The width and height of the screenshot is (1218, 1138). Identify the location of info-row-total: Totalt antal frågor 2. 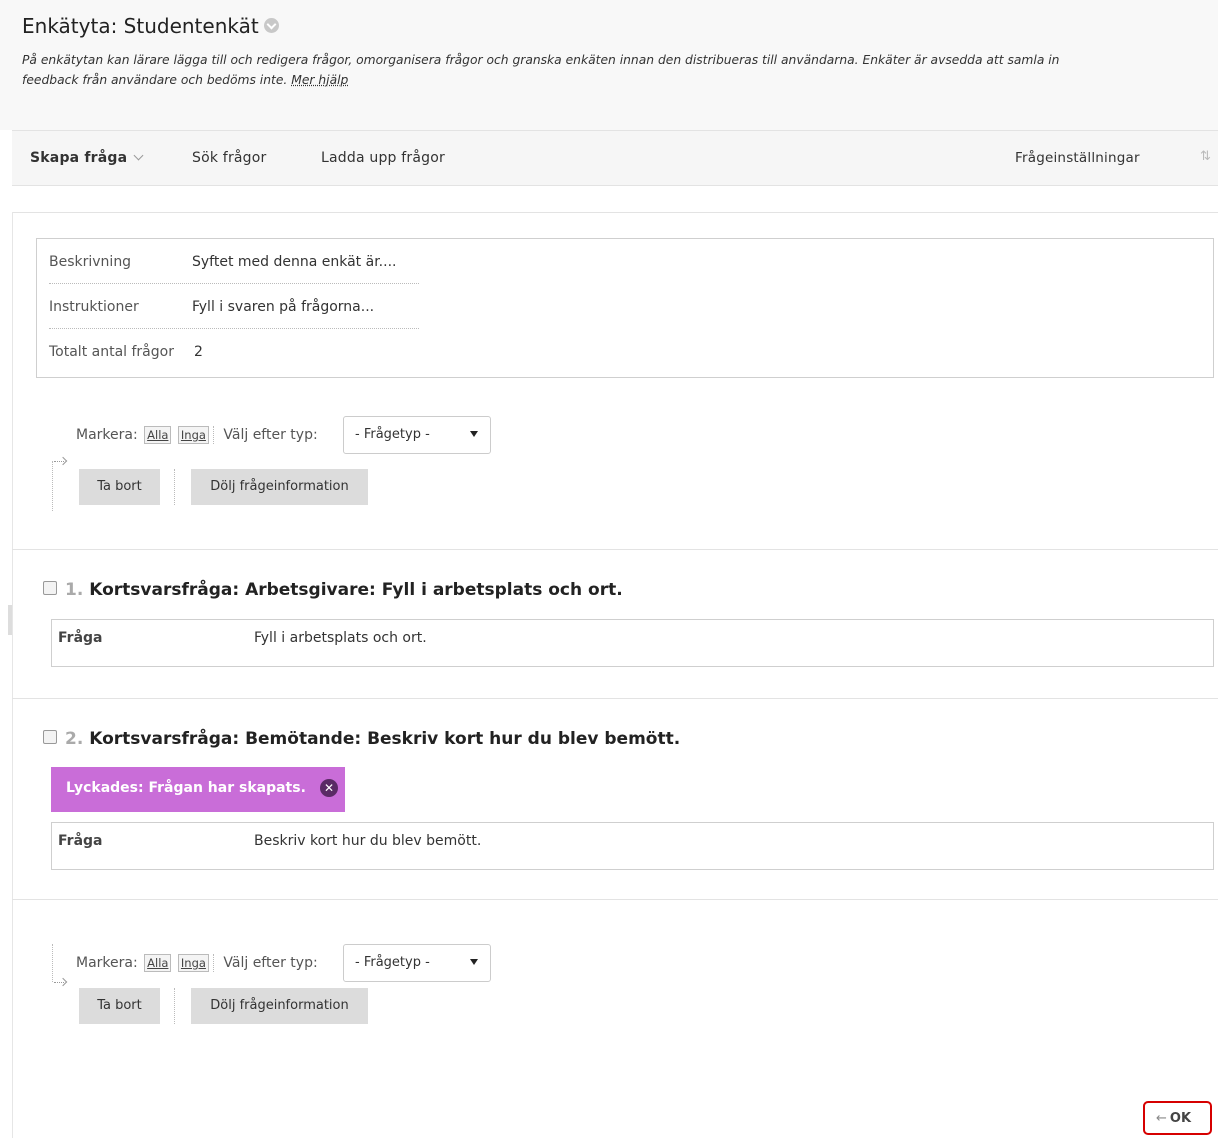
(234, 351).